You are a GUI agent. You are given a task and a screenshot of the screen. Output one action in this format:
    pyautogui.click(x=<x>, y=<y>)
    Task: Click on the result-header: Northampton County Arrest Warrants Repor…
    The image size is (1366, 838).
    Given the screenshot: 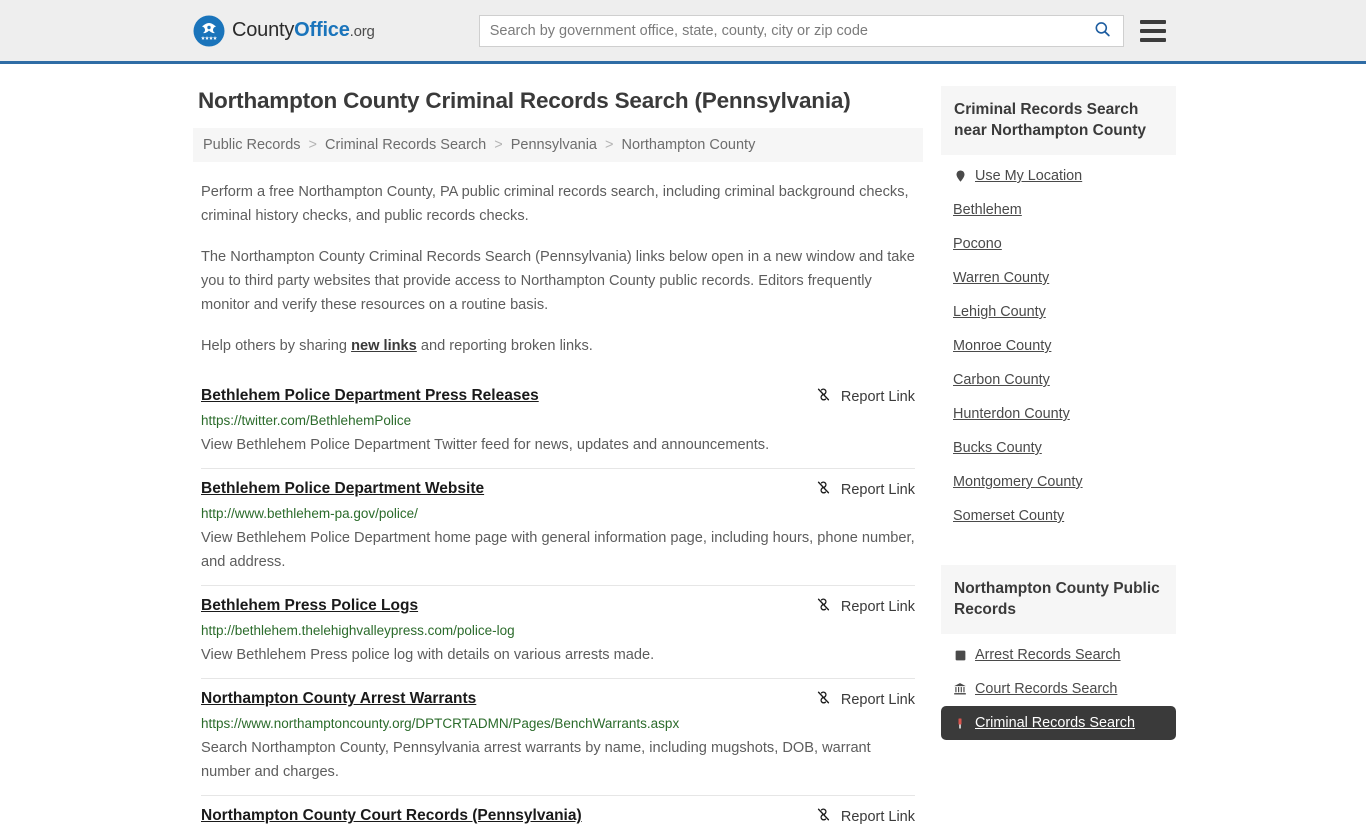 What is the action you would take?
    pyautogui.click(x=558, y=699)
    